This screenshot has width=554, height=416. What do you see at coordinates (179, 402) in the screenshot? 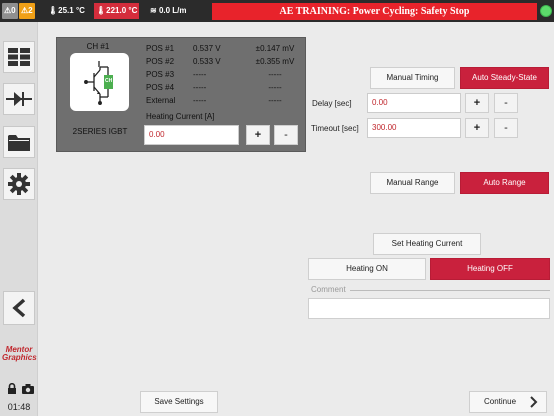
I see `save-settings-button: Save Settings` at bounding box center [179, 402].